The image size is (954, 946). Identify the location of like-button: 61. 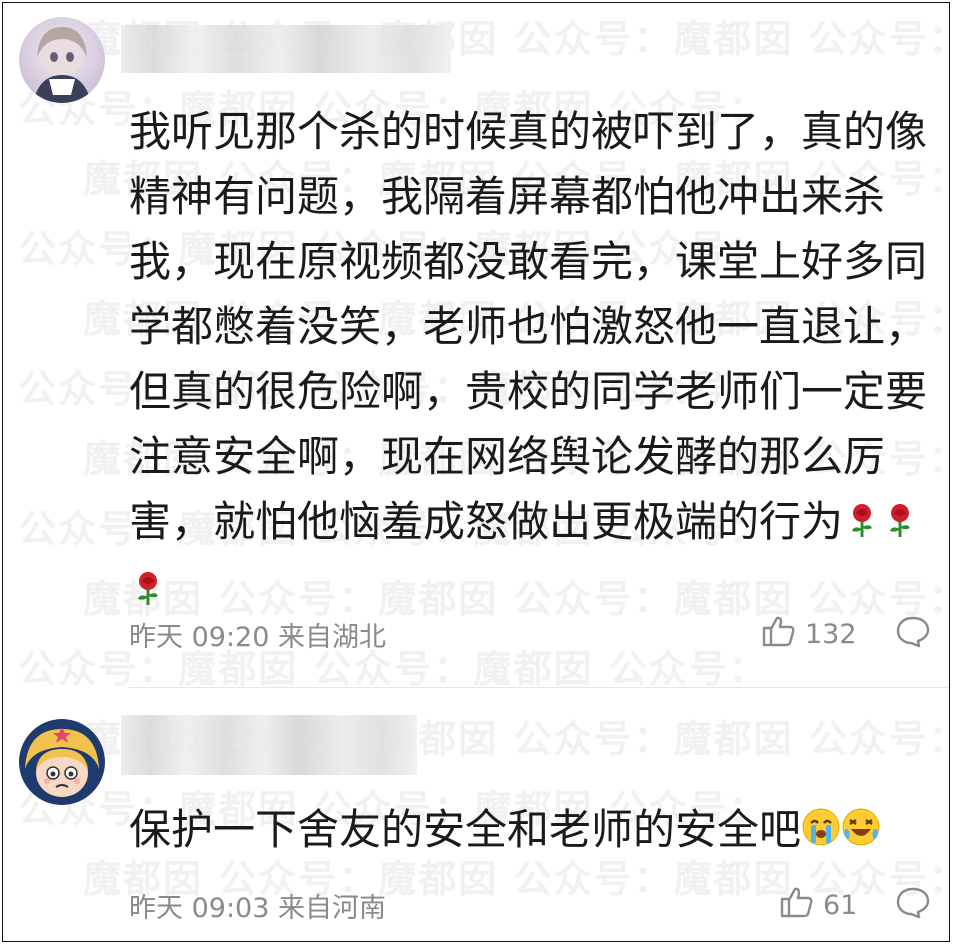
(818, 905).